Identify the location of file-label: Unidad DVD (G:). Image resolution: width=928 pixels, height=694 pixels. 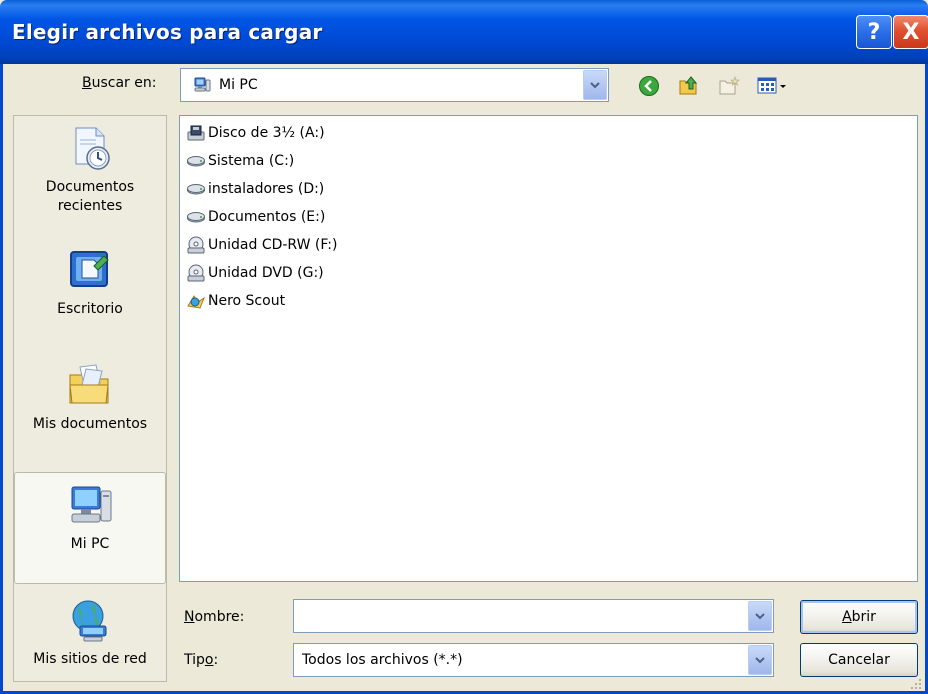
(266, 273).